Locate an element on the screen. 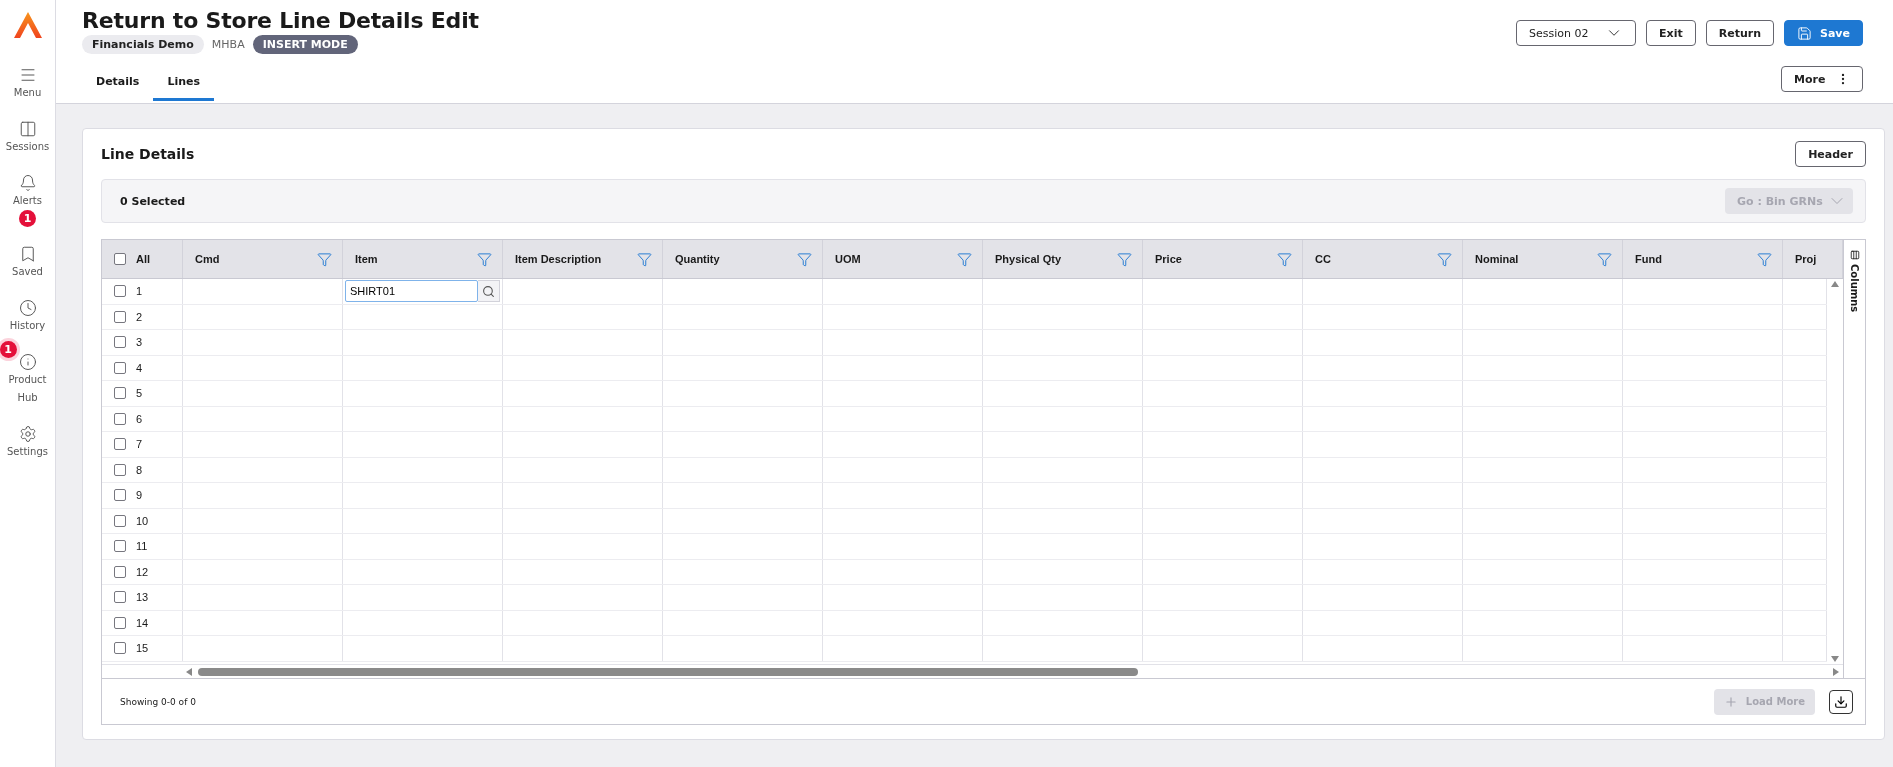 The height and width of the screenshot is (767, 1893). panels-icon is located at coordinates (27, 129).